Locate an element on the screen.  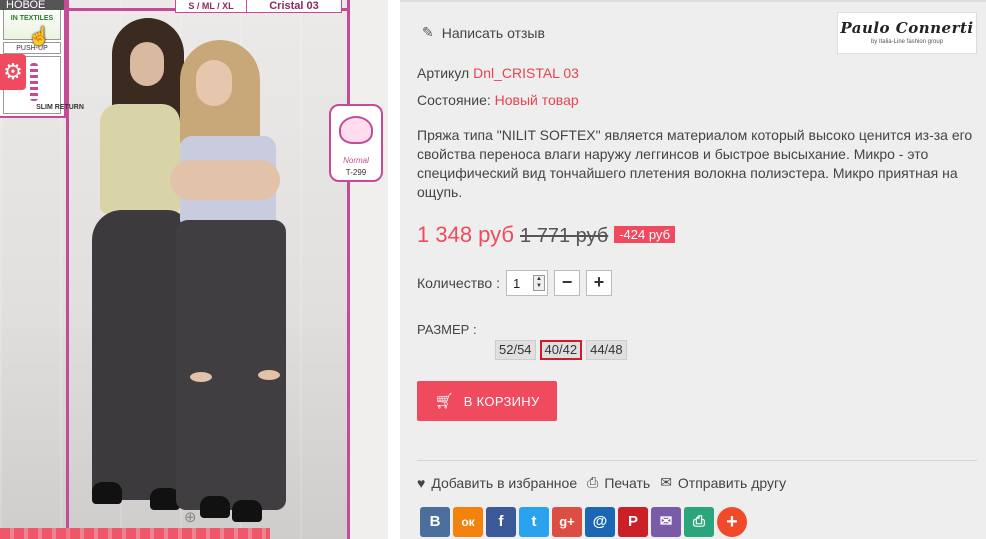
actions-divider is located at coordinates (697, 460).